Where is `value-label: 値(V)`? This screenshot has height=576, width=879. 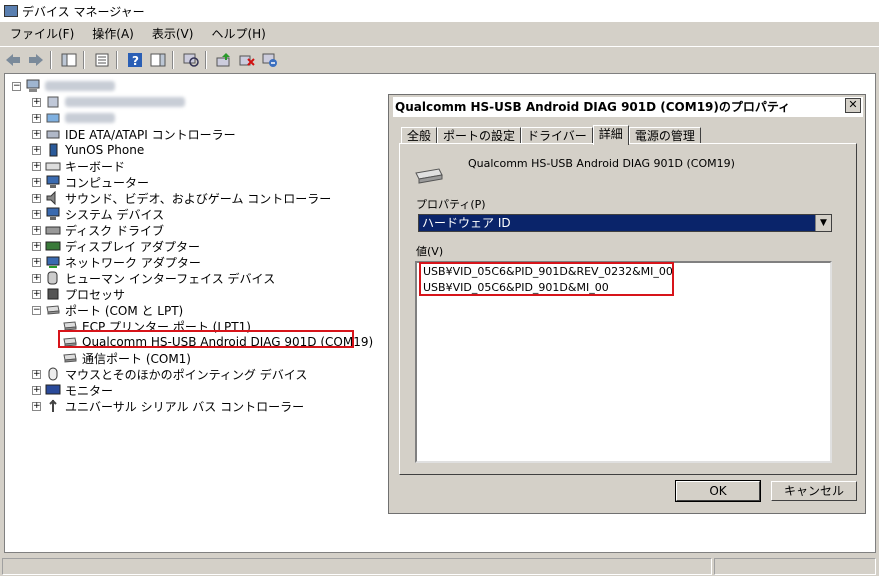 value-label: 値(V) is located at coordinates (430, 251).